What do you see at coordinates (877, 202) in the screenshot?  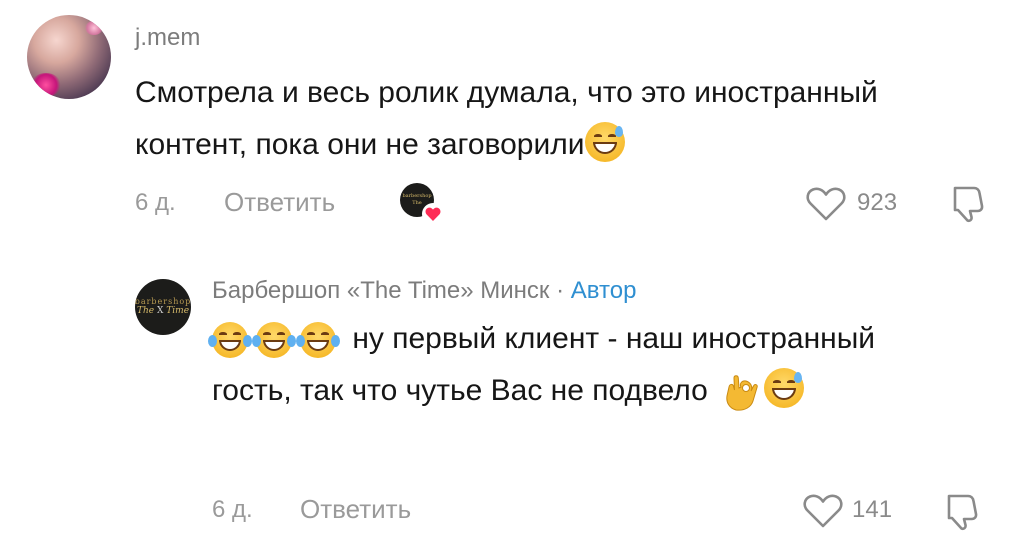 I see `like-count: 923` at bounding box center [877, 202].